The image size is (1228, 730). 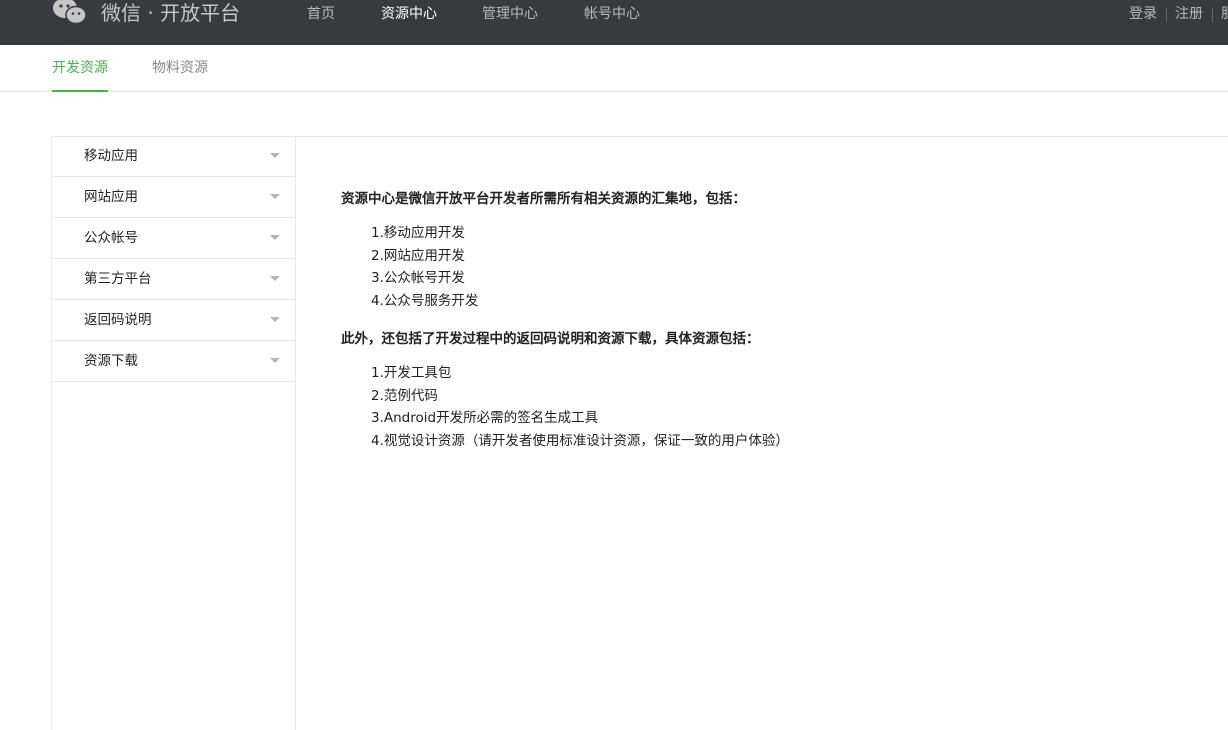 What do you see at coordinates (1143, 14) in the screenshot?
I see `login-link: 登录` at bounding box center [1143, 14].